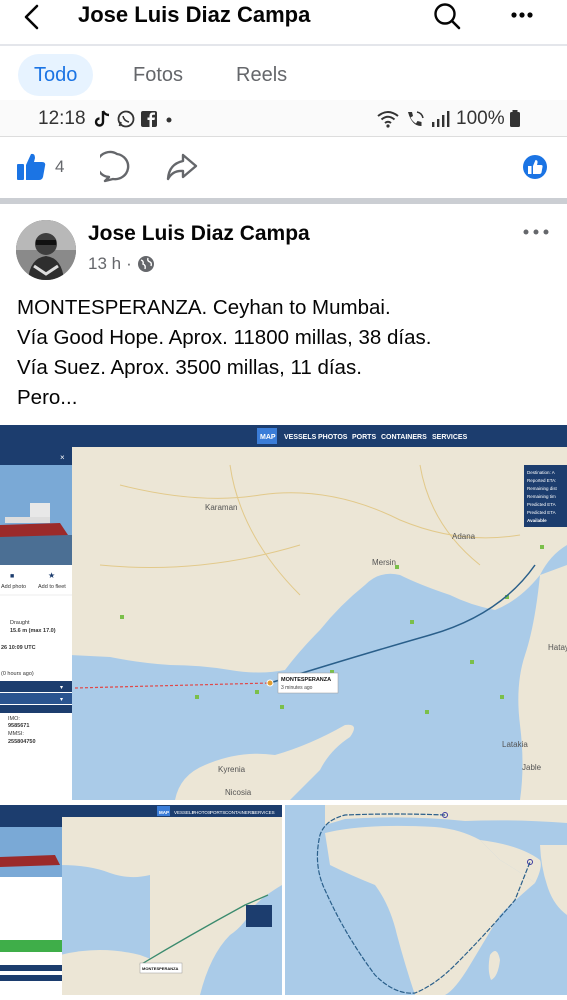 This screenshot has height=1000, width=567. What do you see at coordinates (20, 623) in the screenshot?
I see `draught-label: Draught` at bounding box center [20, 623].